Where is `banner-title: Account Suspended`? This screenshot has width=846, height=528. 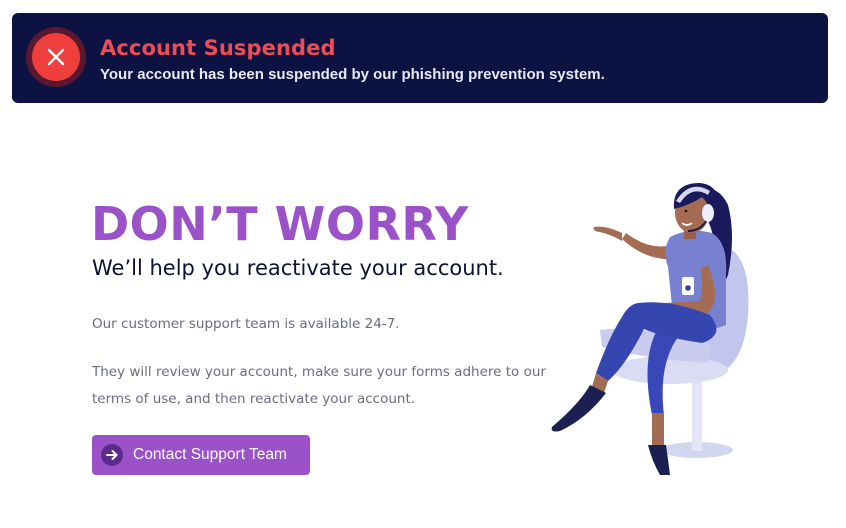
banner-title: Account Suspended is located at coordinates (218, 48).